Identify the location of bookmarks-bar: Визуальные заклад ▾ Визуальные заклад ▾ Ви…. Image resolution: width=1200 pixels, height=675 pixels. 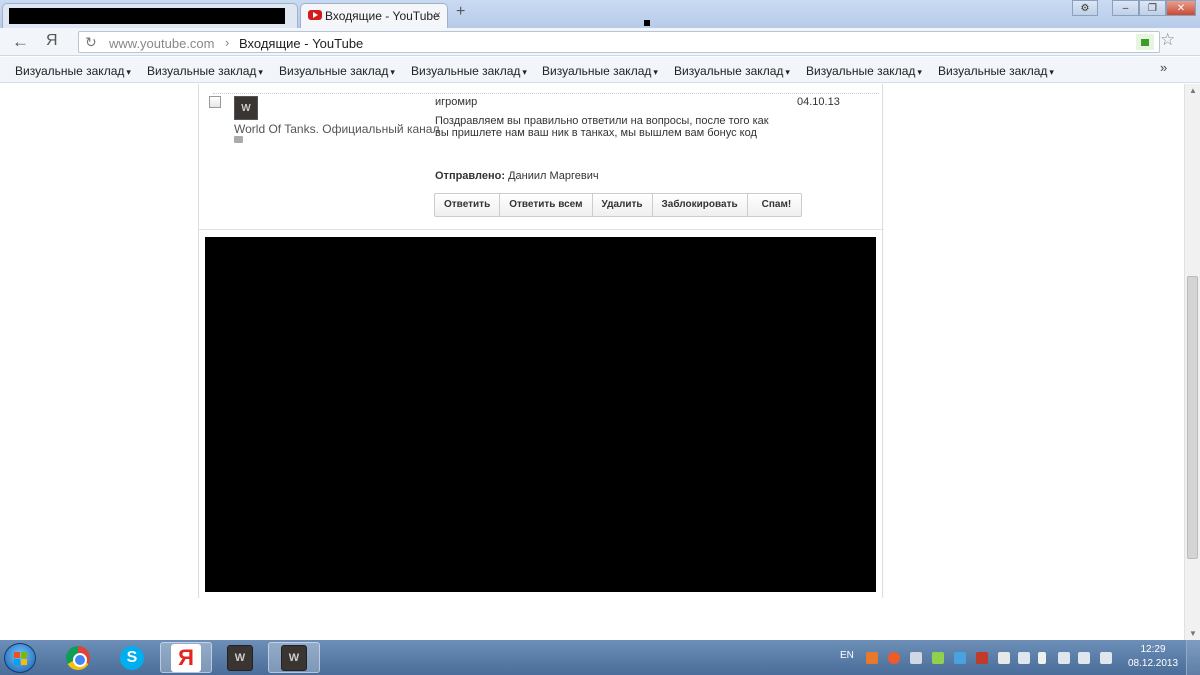
(600, 70).